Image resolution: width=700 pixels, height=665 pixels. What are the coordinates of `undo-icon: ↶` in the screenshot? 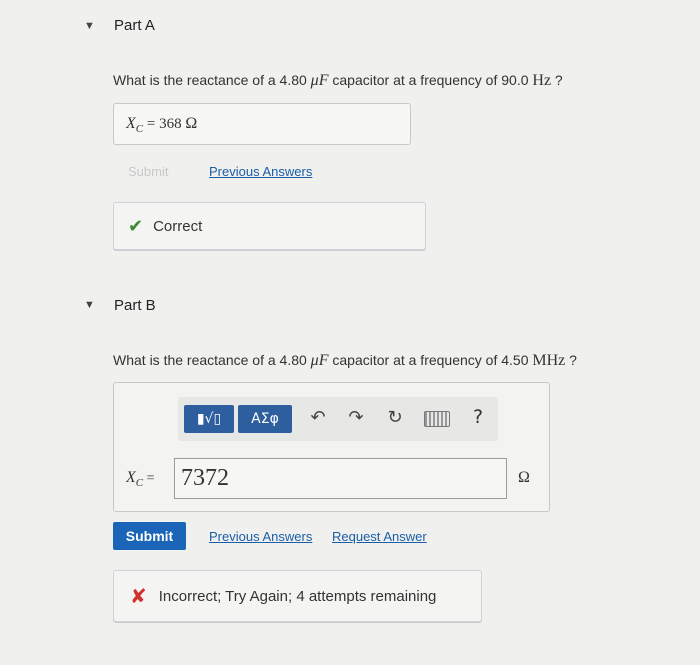 It's located at (318, 417).